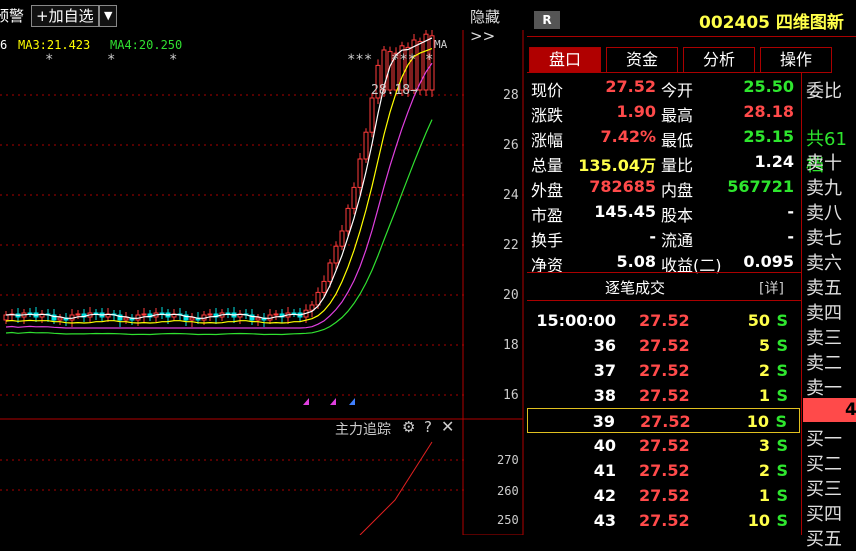 Image resolution: width=856 pixels, height=551 pixels. I want to click on quote-field-value: 0.095, so click(768, 261).